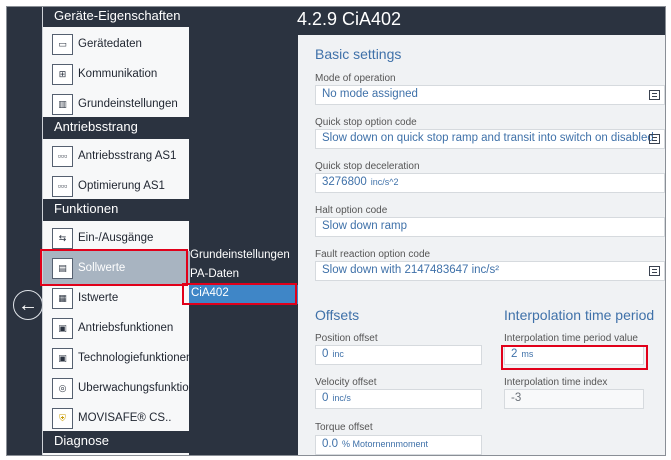  Describe the element at coordinates (244, 294) in the screenshot. I see `subnav-item-cia402: CiA402` at that location.